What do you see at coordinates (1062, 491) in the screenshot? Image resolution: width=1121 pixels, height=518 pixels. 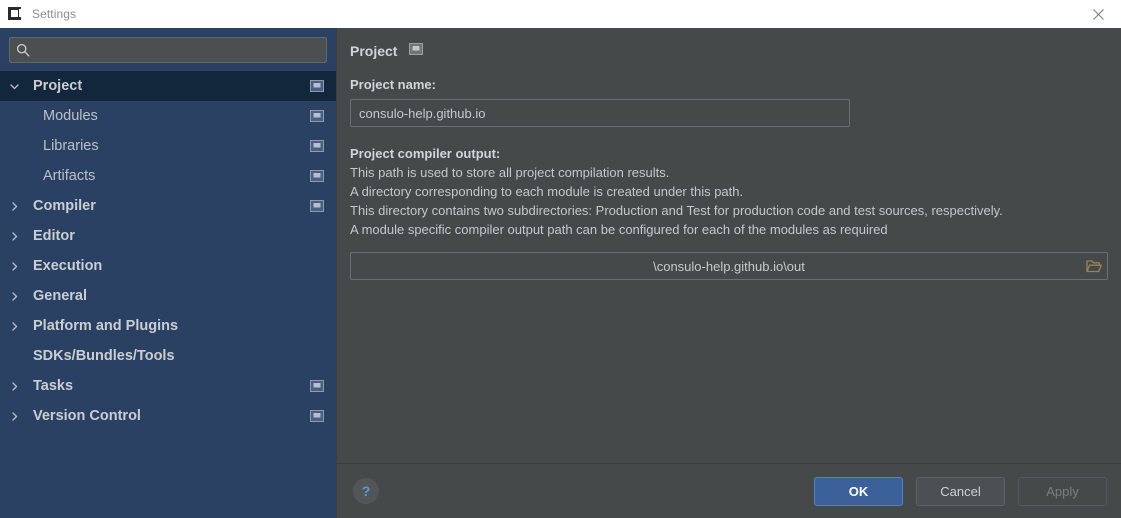 I see `apply-button: Apply` at bounding box center [1062, 491].